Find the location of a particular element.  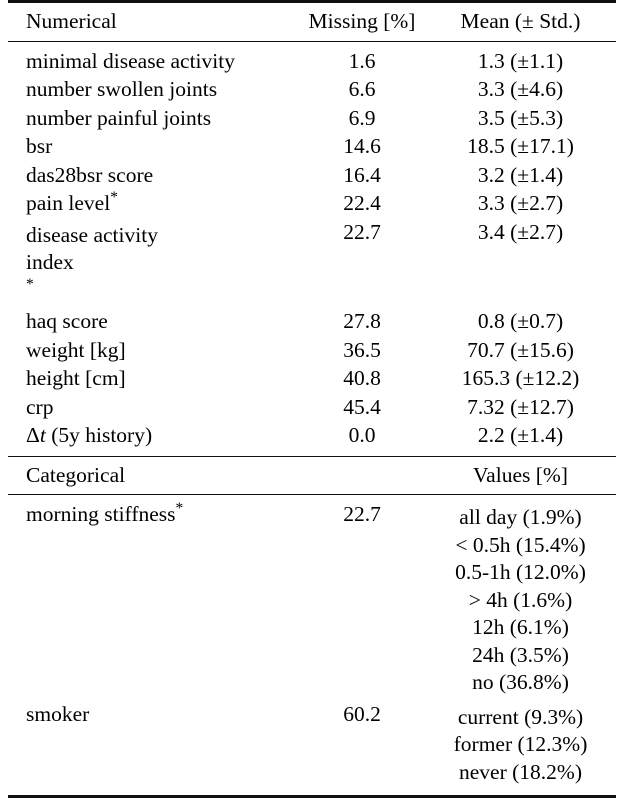

column-header-mean: Mean (± Std.) is located at coordinates (520, 21).